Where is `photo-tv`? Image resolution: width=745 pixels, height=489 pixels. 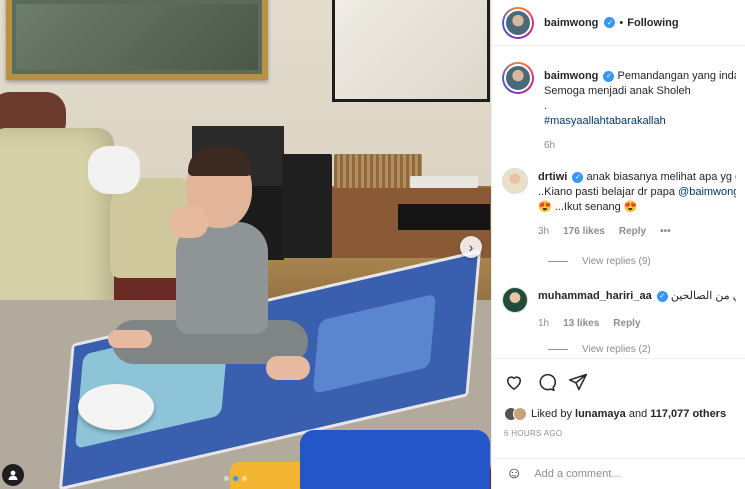
photo-tv is located at coordinates (411, 51).